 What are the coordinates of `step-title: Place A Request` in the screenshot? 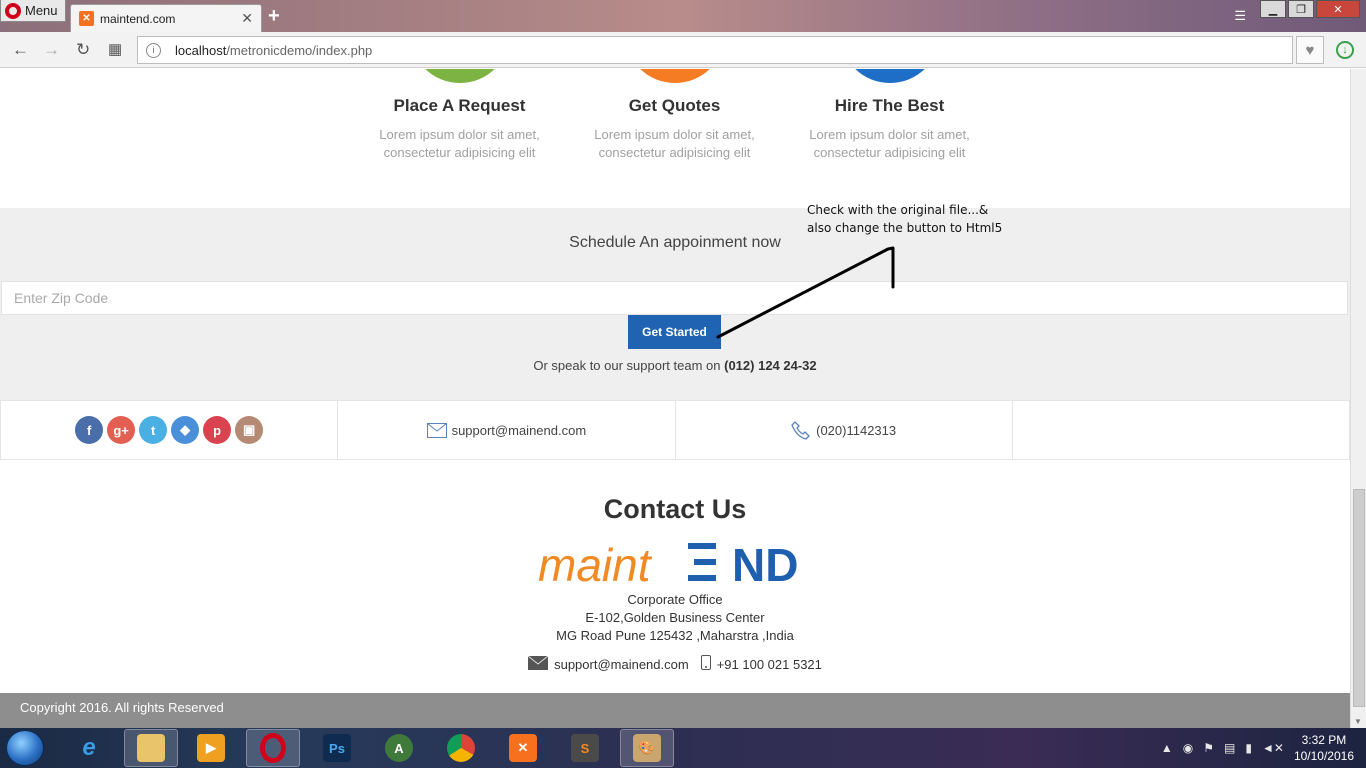 It's located at (459, 105).